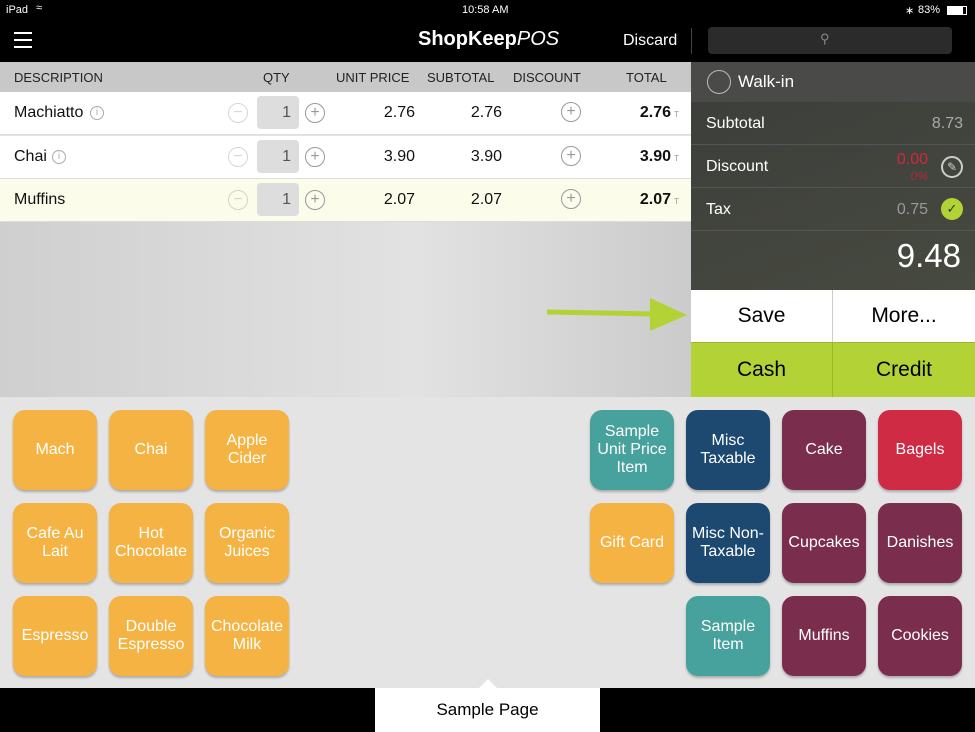  I want to click on subtotal: 3.90, so click(486, 156).